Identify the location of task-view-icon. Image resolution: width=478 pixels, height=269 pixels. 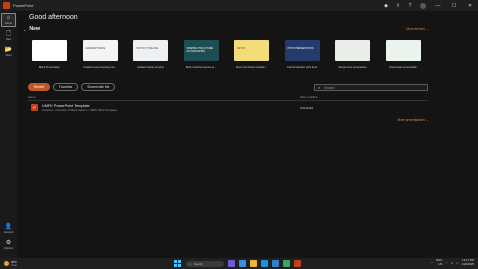
(242, 263).